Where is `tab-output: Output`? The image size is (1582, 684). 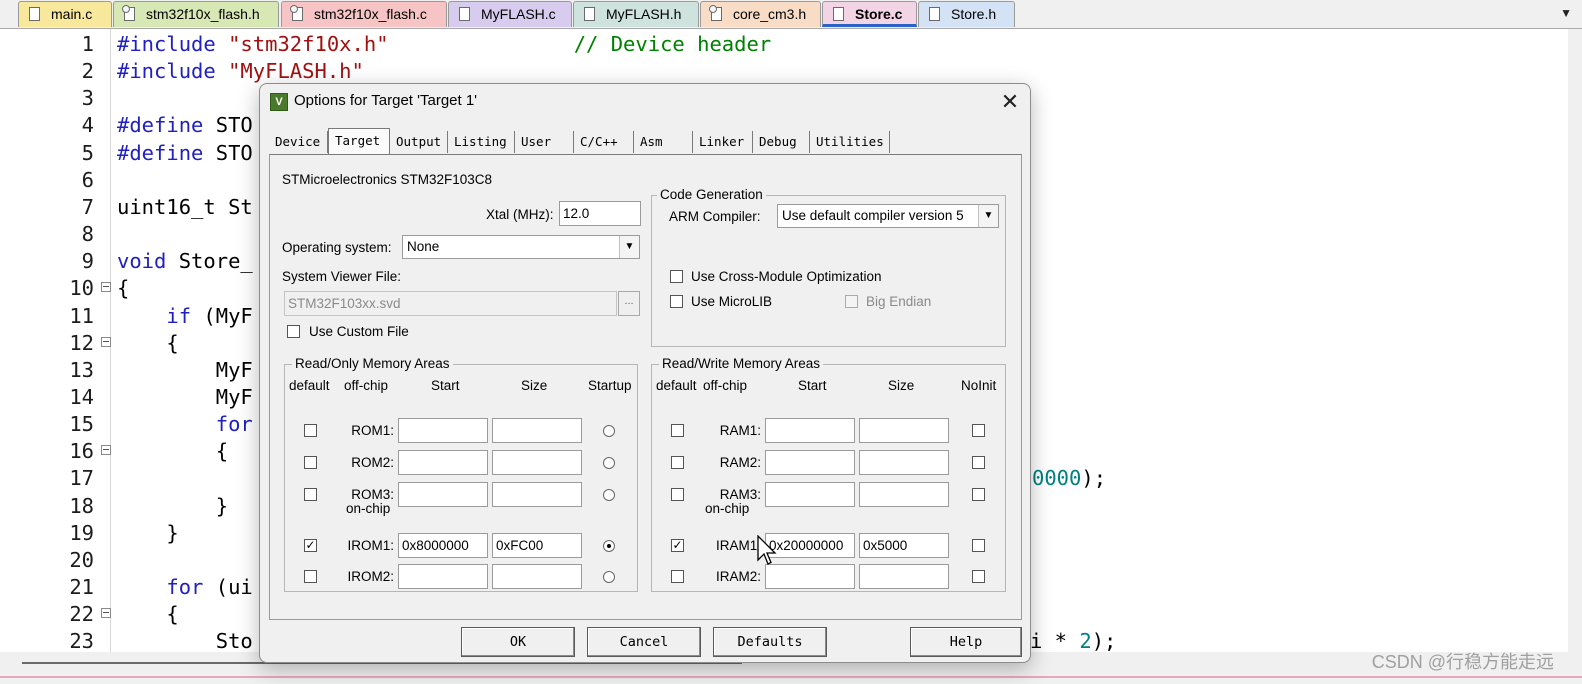
tab-output: Output is located at coordinates (419, 142).